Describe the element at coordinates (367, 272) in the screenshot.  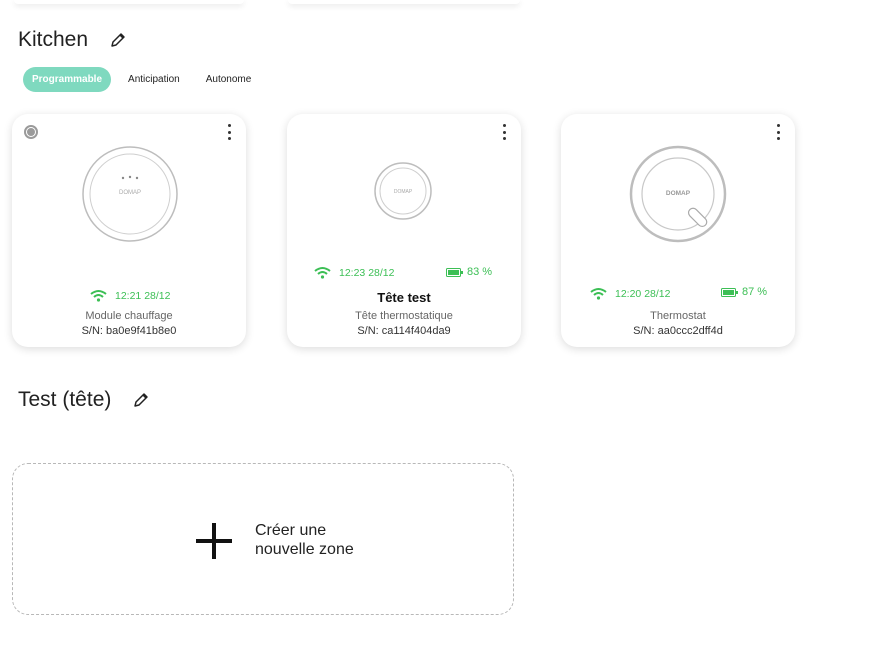
I see `last-sync-time: 12:23 28/12` at that location.